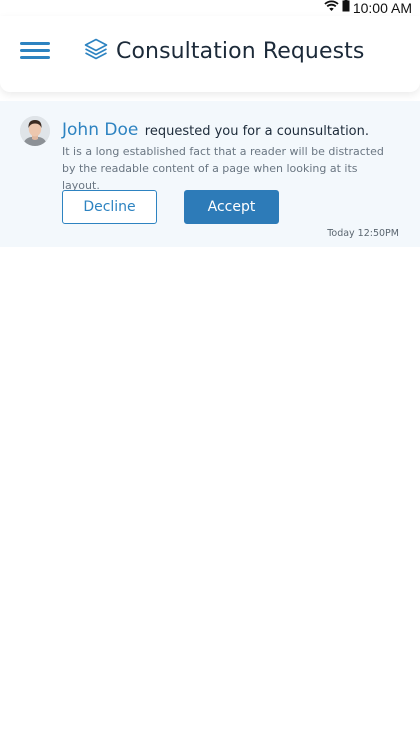  What do you see at coordinates (35, 51) in the screenshot?
I see `menu-icon` at bounding box center [35, 51].